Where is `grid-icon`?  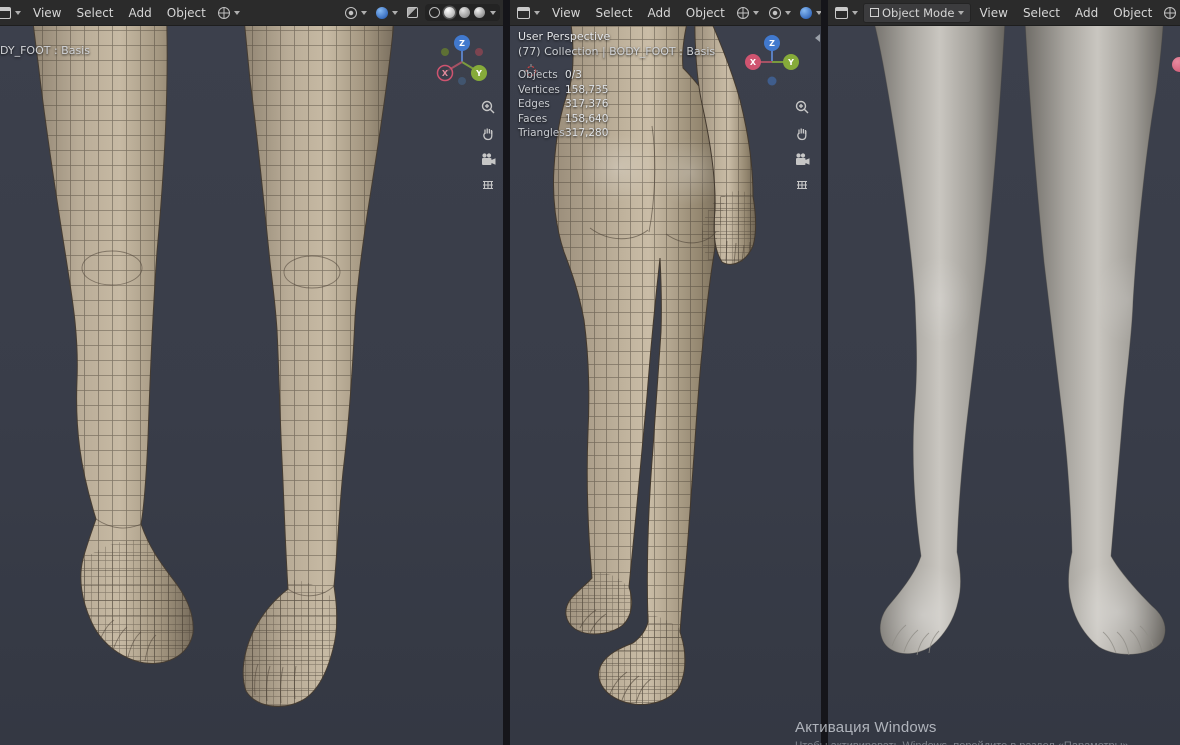 grid-icon is located at coordinates (488, 185).